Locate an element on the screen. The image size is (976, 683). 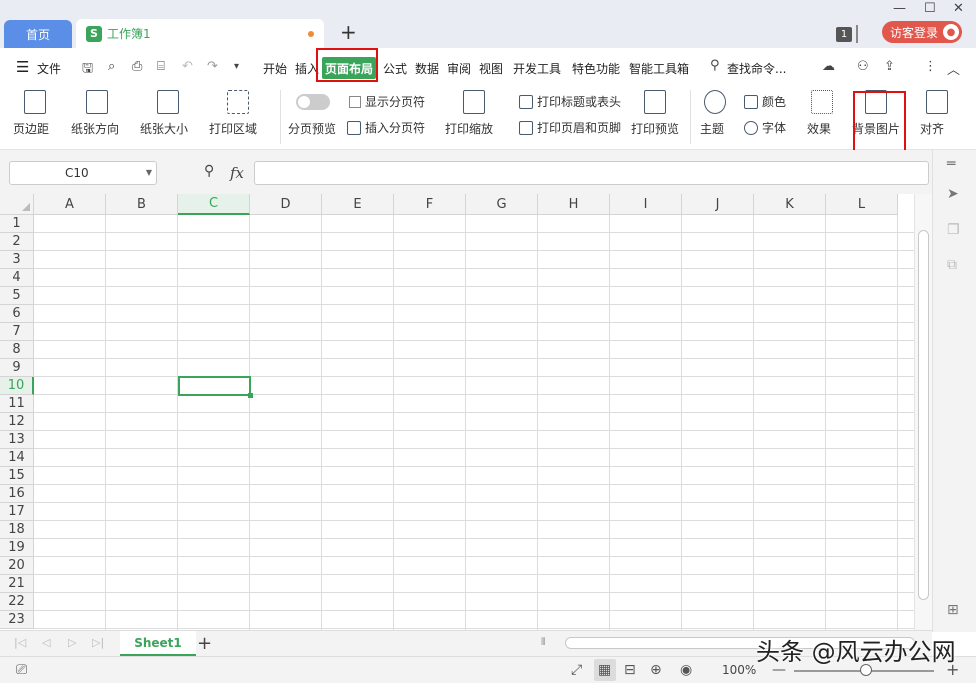
maximize-button: ☐ is located at coordinates (930, 8).